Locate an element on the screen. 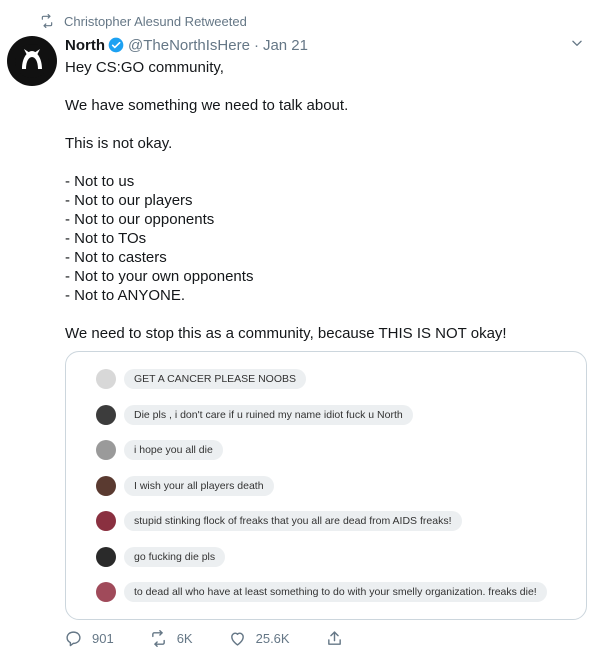  chat-message: i hope you all die is located at coordinates (331, 450).